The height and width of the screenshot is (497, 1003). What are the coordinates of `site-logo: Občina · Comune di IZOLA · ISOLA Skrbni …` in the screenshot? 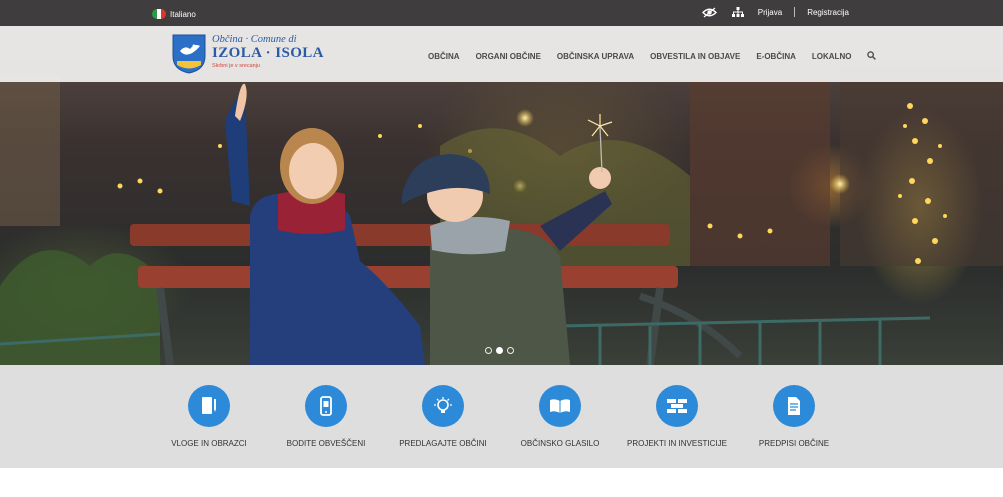 It's located at (248, 54).